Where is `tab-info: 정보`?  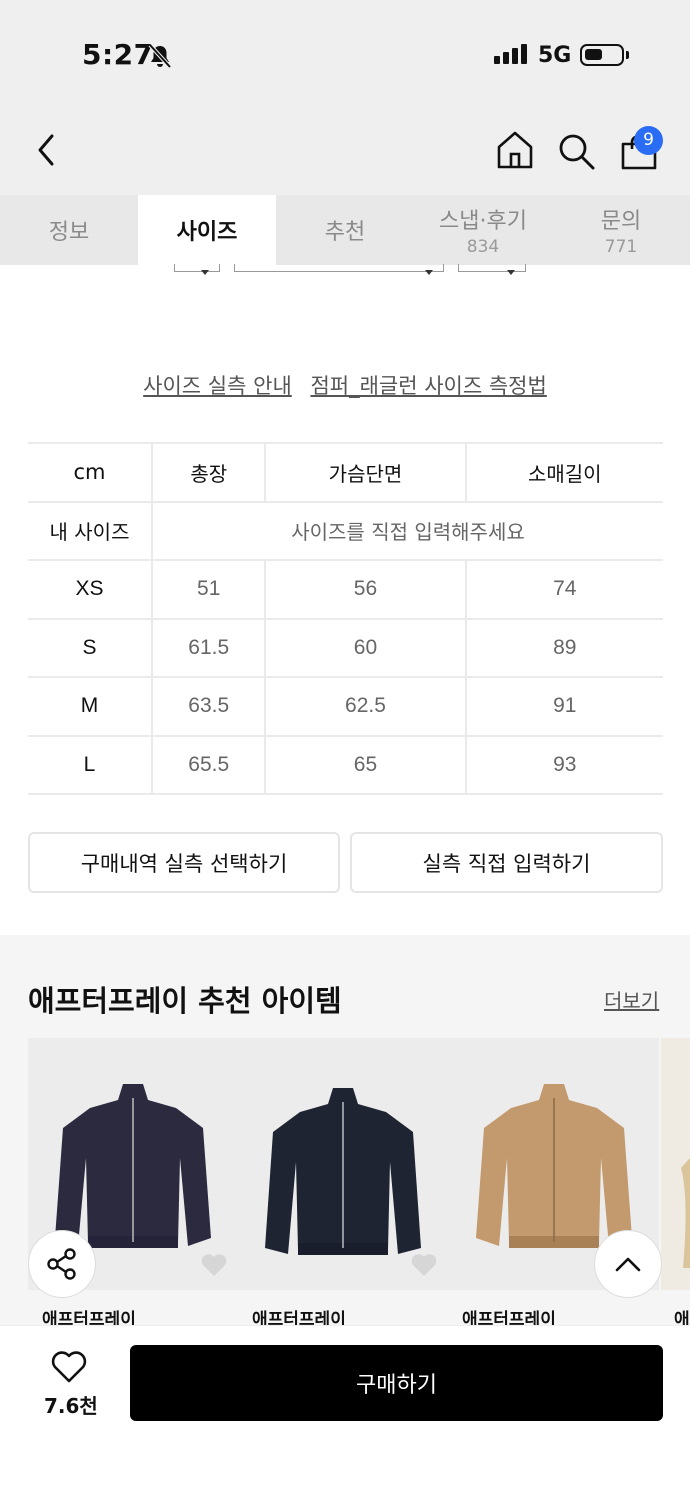
tab-info: 정보 is located at coordinates (69, 230).